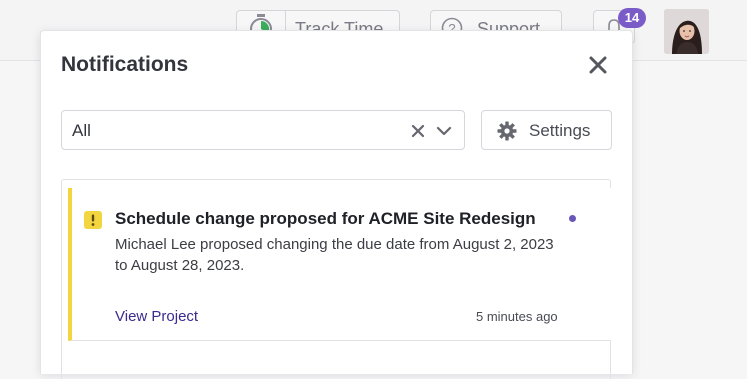  I want to click on chevron-down-icon, so click(444, 130).